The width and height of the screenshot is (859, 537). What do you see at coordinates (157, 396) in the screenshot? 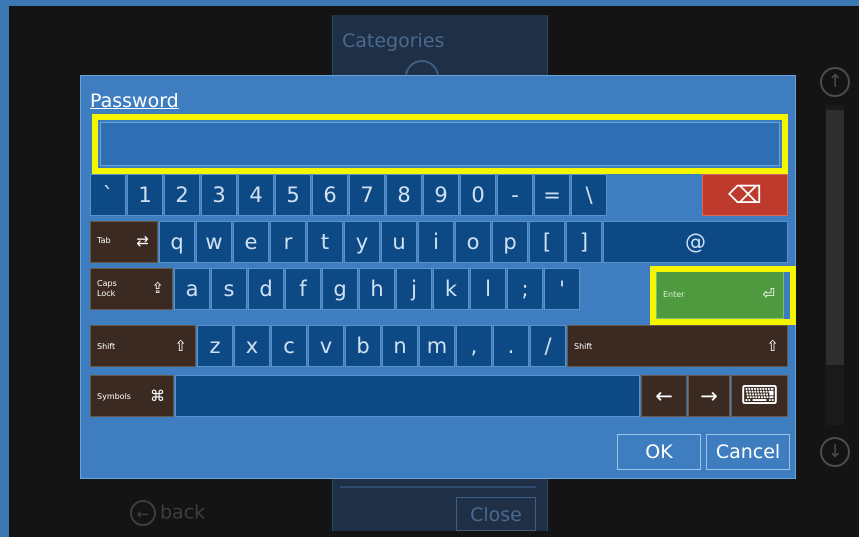
I see `symbols-icon: ⌘` at bounding box center [157, 396].